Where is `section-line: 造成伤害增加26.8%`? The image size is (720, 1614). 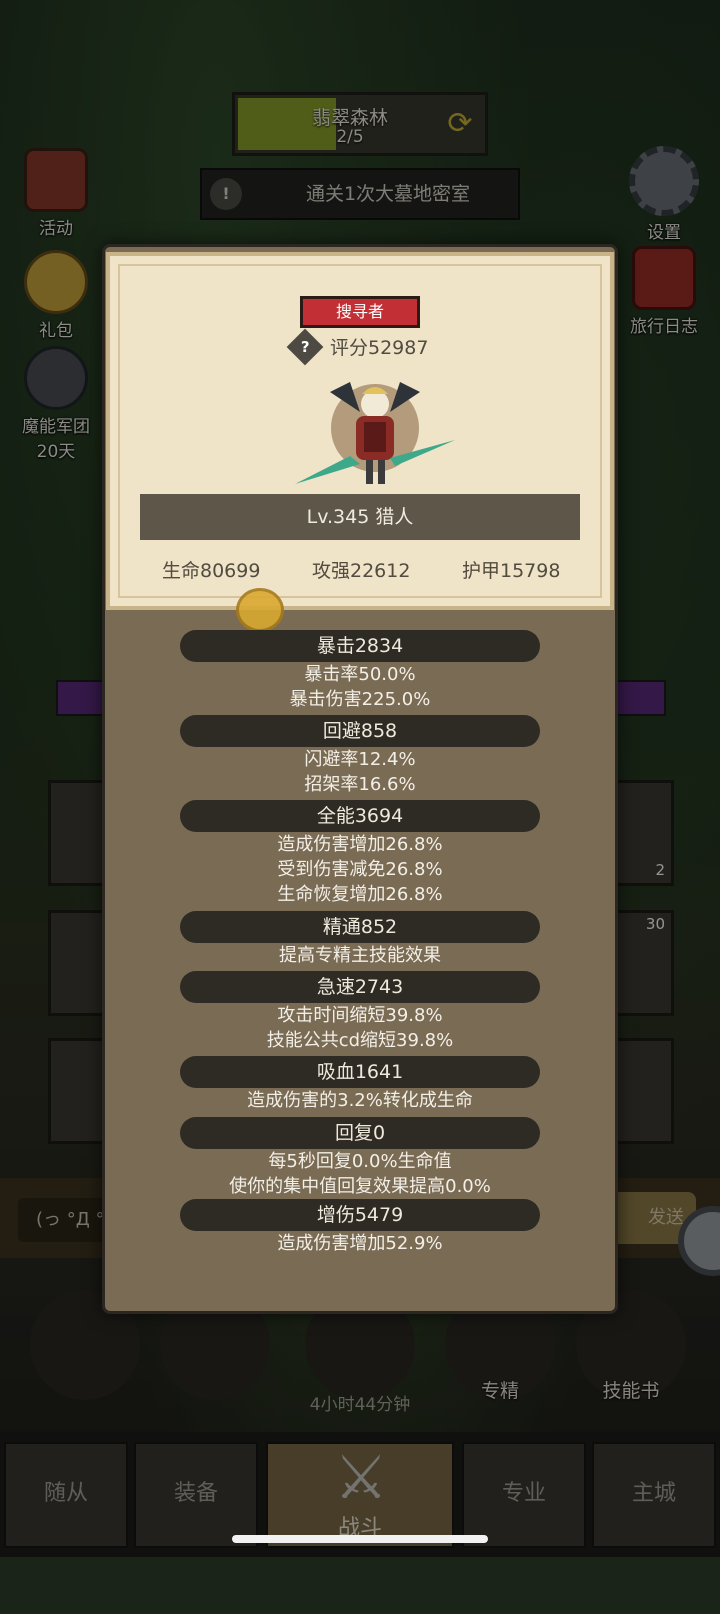 section-line: 造成伤害增加26.8% is located at coordinates (360, 844).